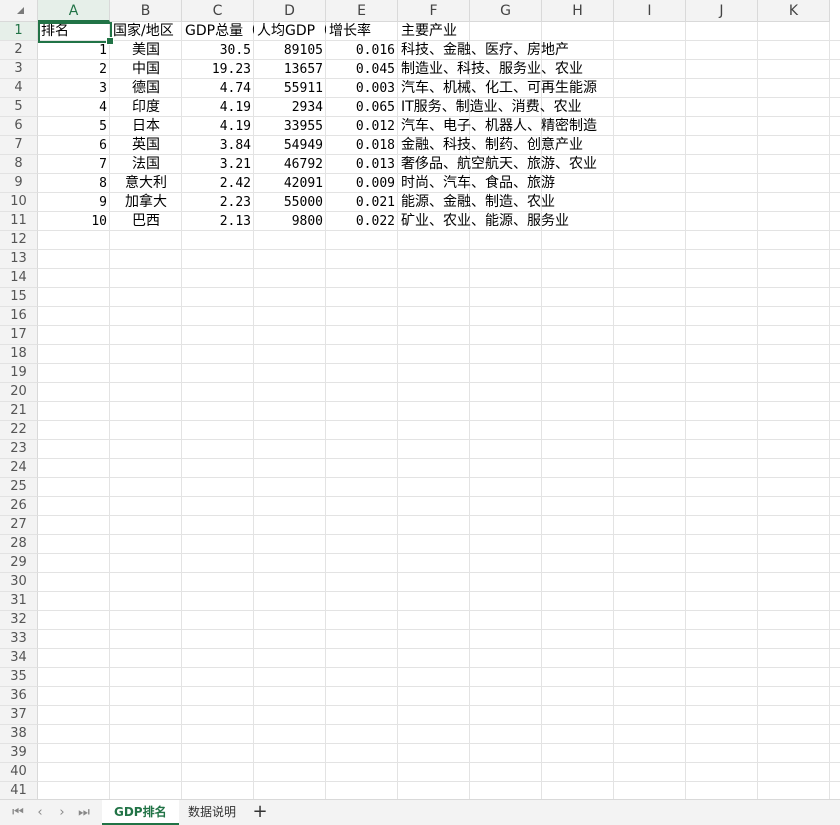 The image size is (840, 825). What do you see at coordinates (74, 202) in the screenshot?
I see `table-cell: 9` at bounding box center [74, 202].